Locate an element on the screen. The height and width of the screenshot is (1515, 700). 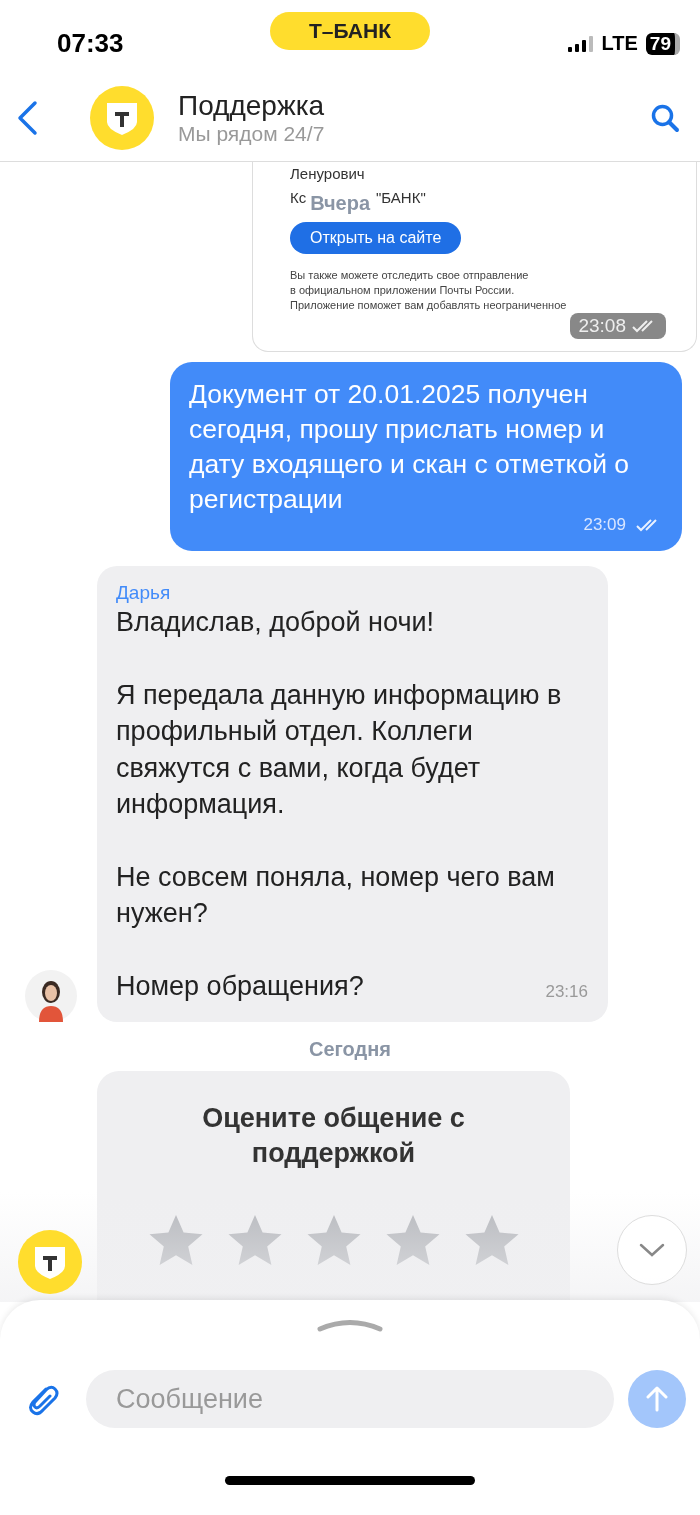
search-icon is located at coordinates (665, 118).